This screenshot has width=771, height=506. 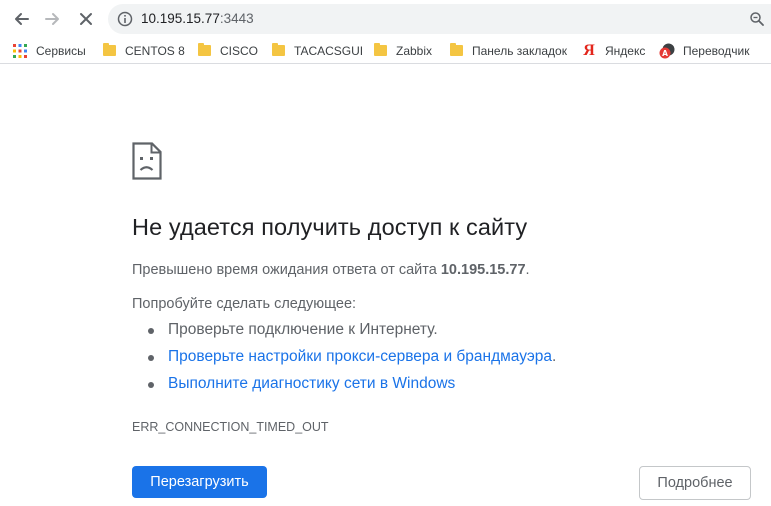 What do you see at coordinates (589, 50) in the screenshot?
I see `yandex-icon: Я` at bounding box center [589, 50].